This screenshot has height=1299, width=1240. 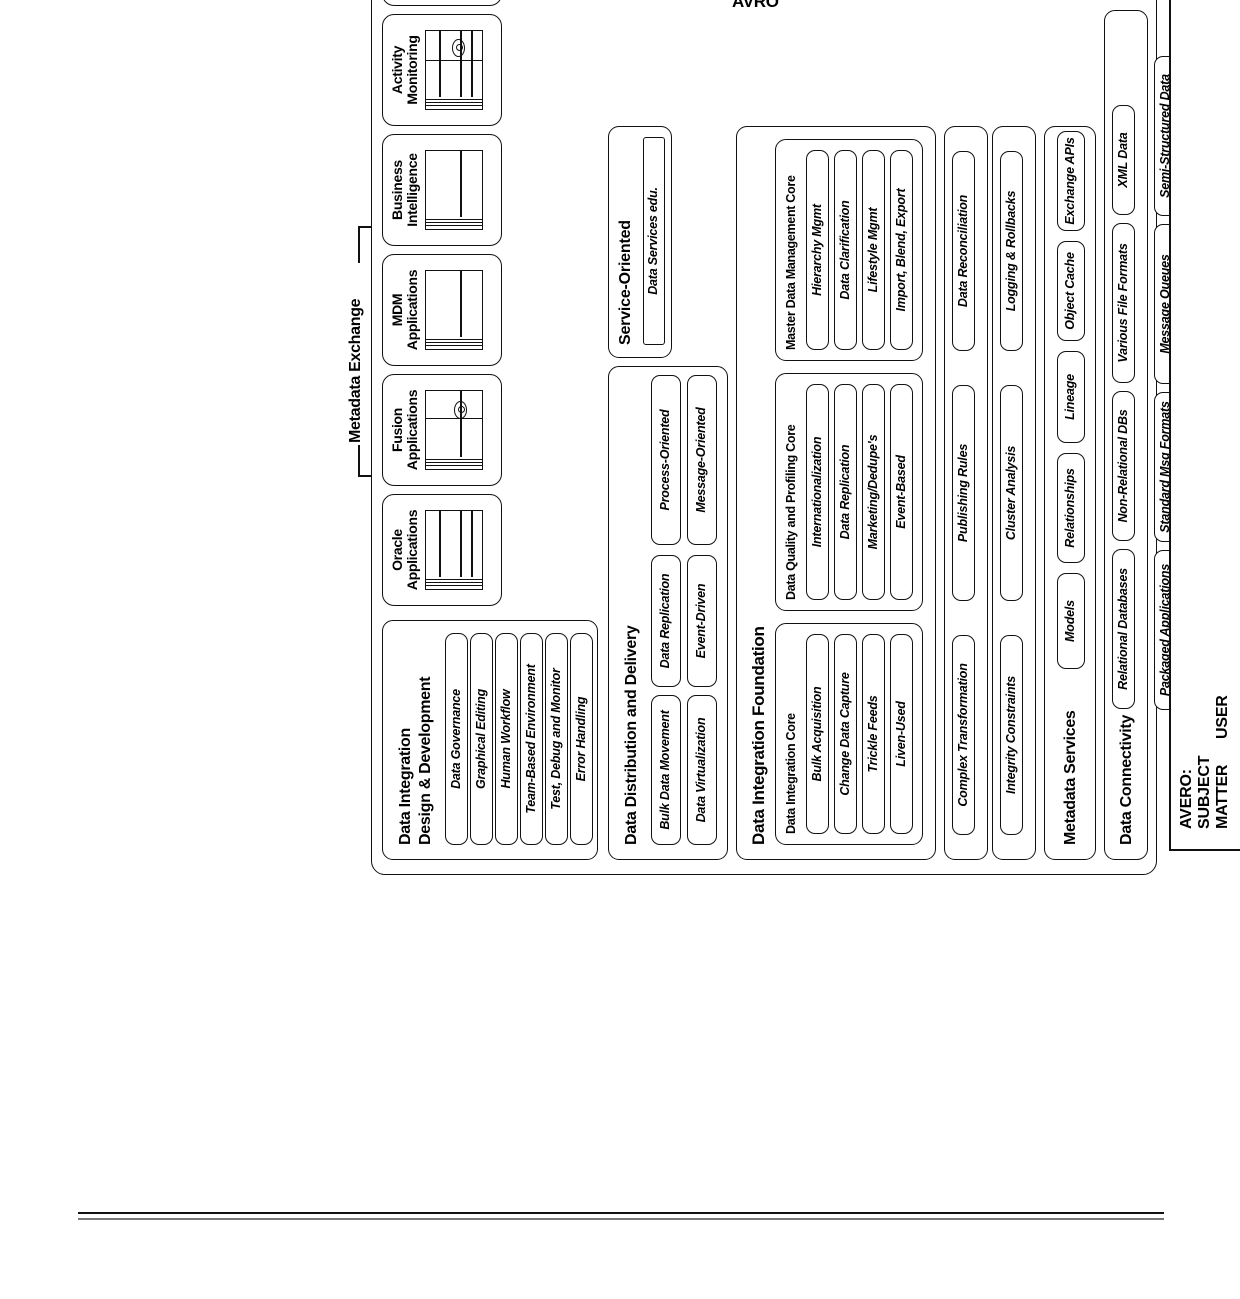 What do you see at coordinates (412, 190) in the screenshot?
I see `app-box-title-line2: Intelligence` at bounding box center [412, 190].